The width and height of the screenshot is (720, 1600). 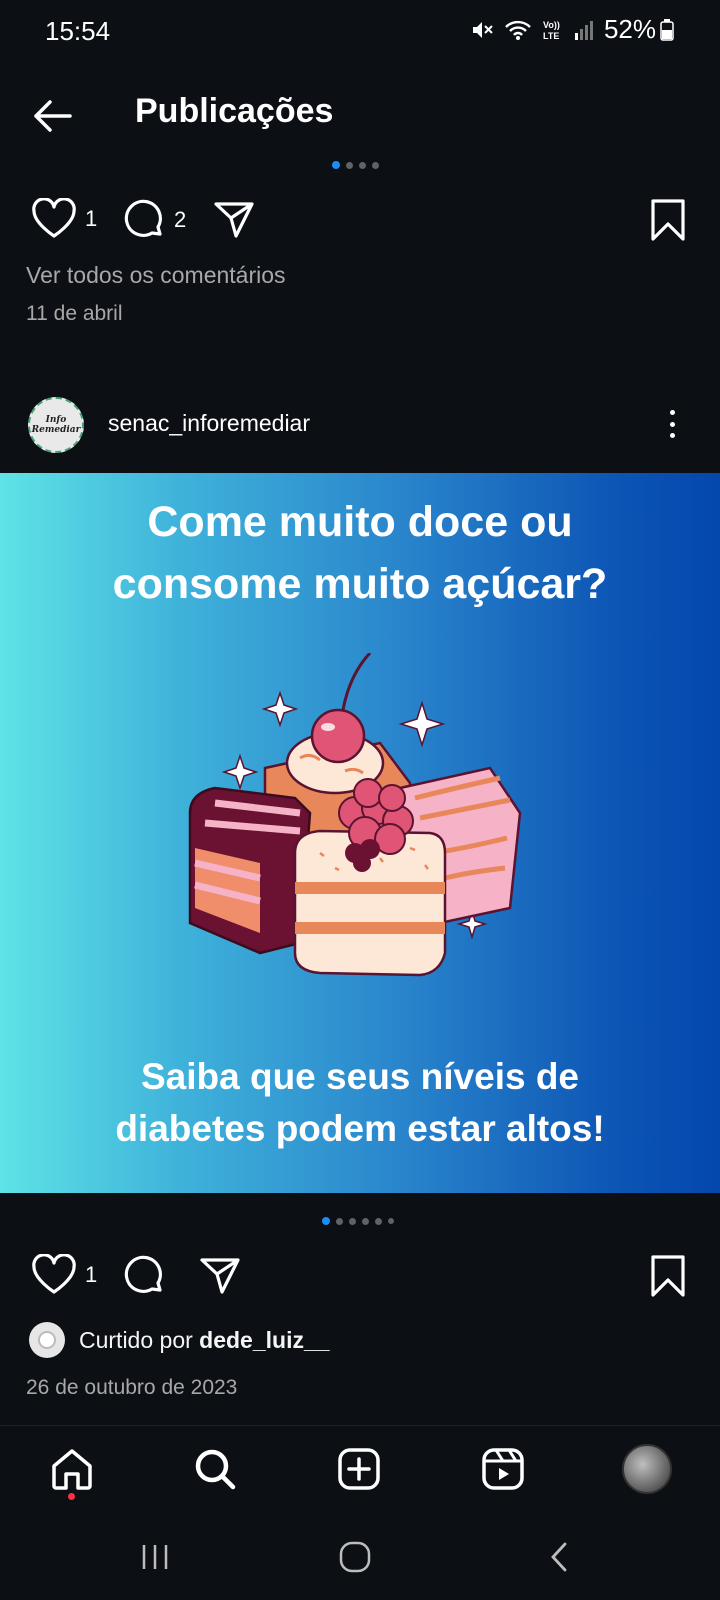 I want to click on liked-by-prefix: Curtido por, so click(x=139, y=1339).